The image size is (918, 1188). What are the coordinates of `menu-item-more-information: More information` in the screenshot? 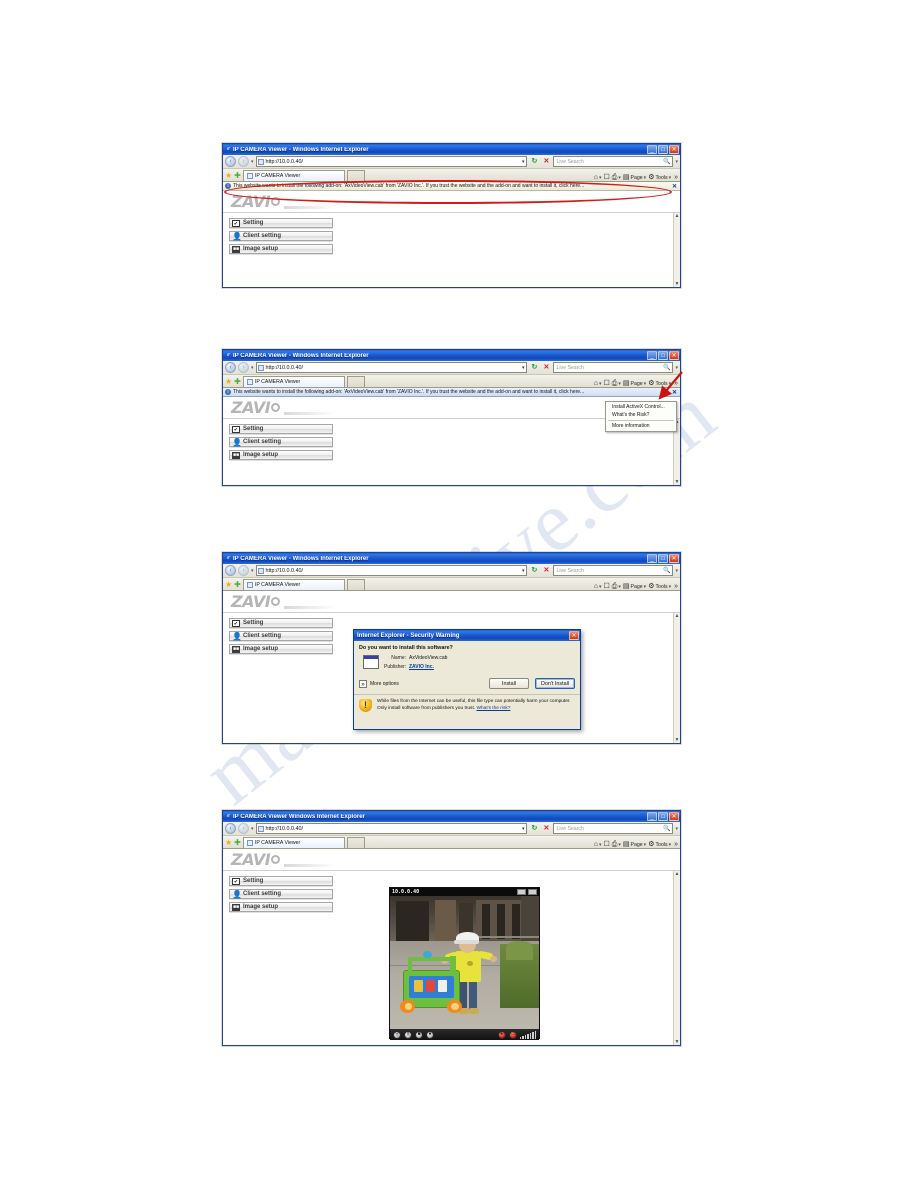 It's located at (641, 426).